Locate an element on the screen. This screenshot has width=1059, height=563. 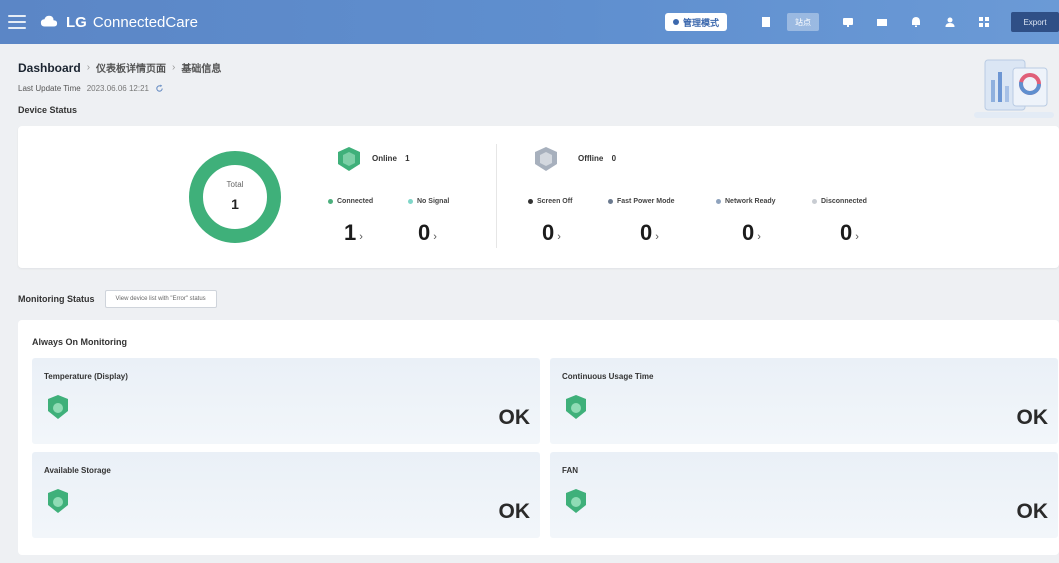
tile-title: Continuous Usage Time is located at coordinates (608, 376).